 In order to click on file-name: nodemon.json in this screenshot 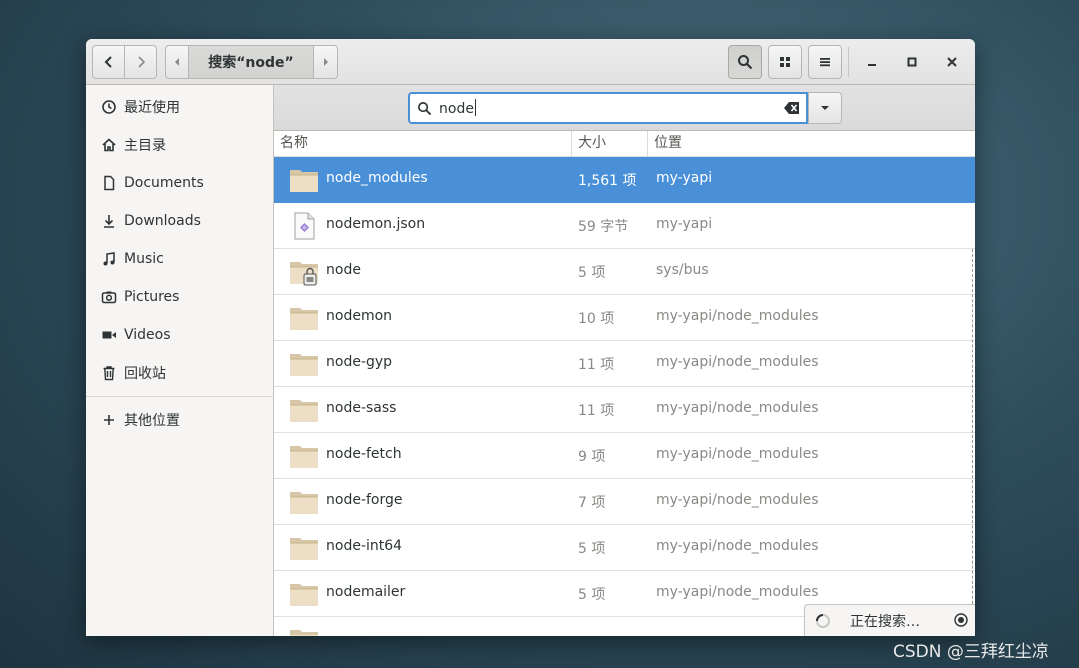, I will do `click(376, 224)`.